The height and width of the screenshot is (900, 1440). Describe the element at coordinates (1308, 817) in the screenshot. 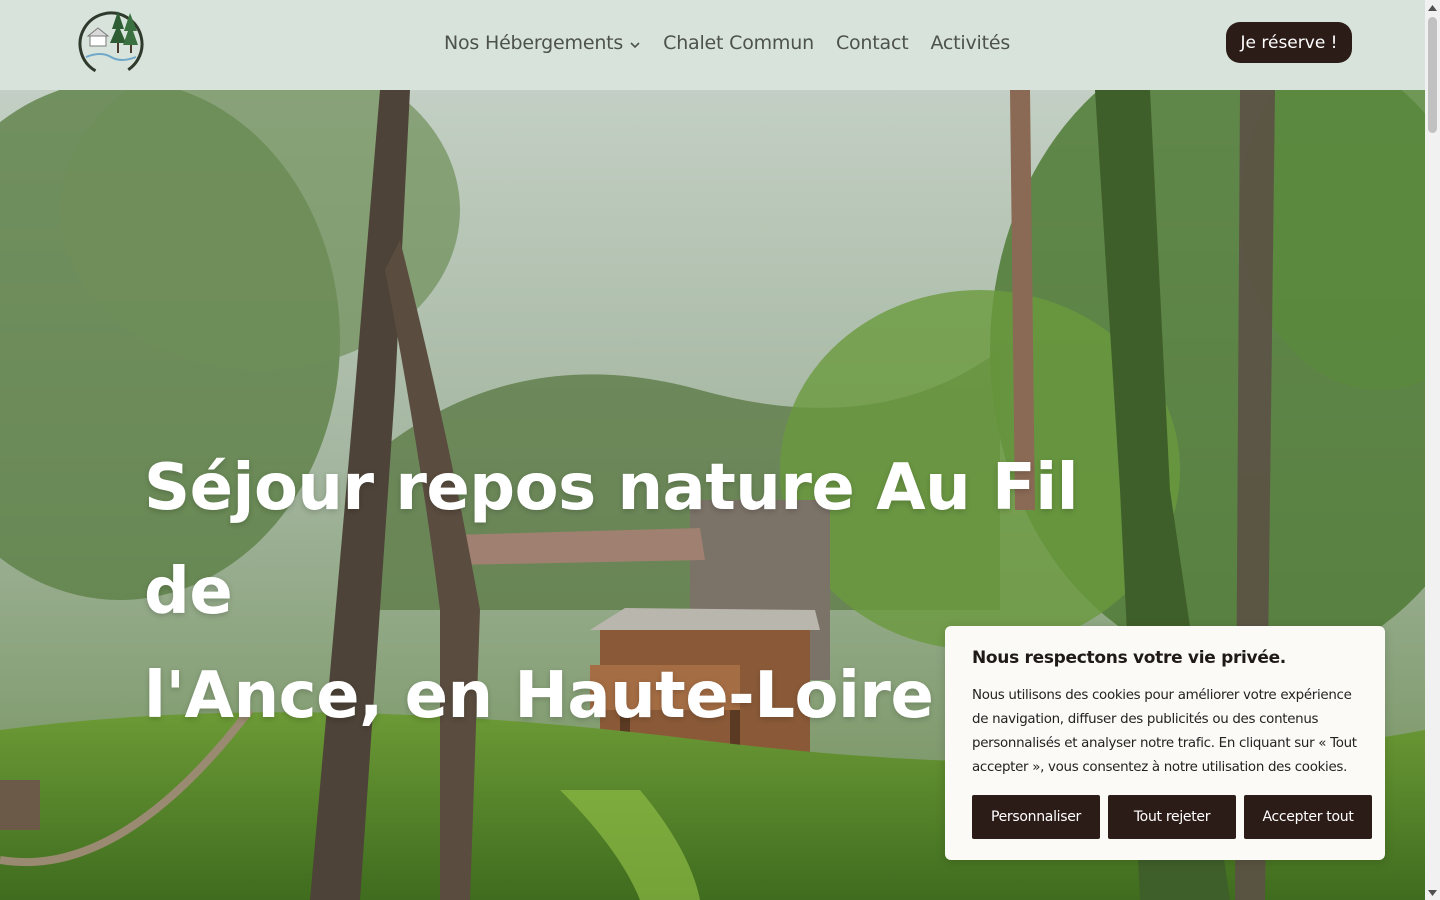

I see `accept-all-button: Accepter tout` at that location.